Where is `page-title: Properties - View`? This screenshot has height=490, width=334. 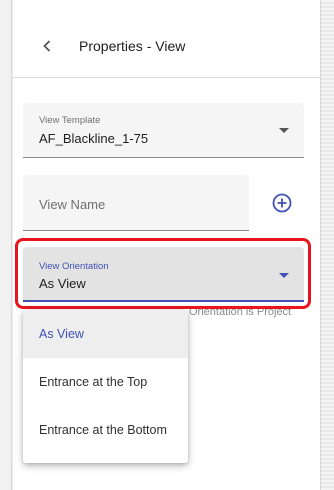
page-title: Properties - View is located at coordinates (132, 46).